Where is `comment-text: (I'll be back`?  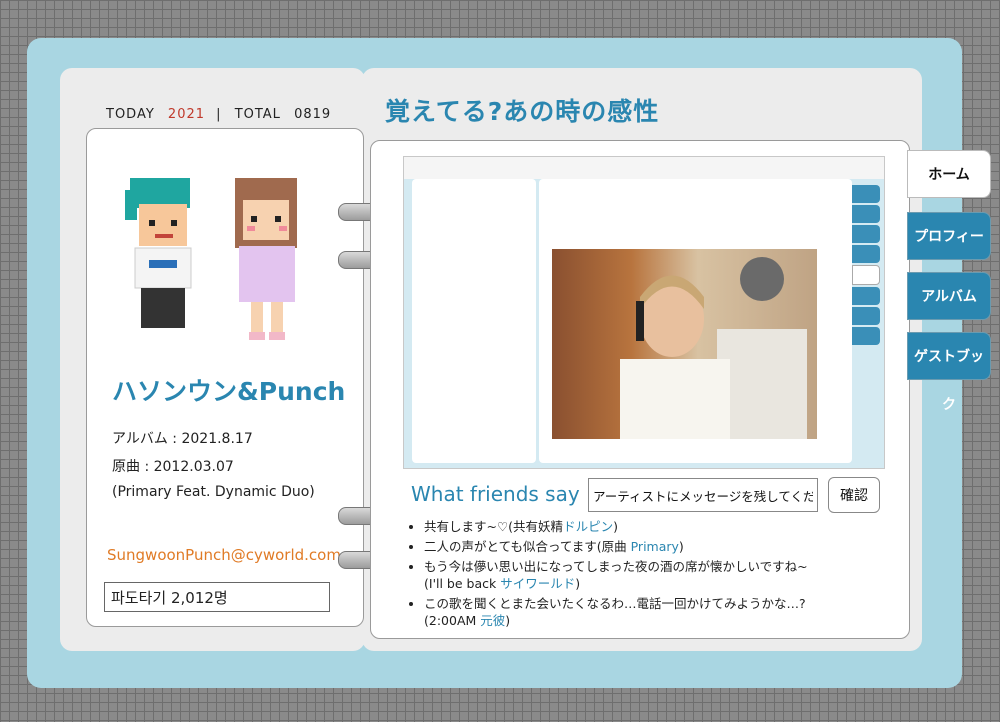 comment-text: (I'll be back is located at coordinates (462, 583).